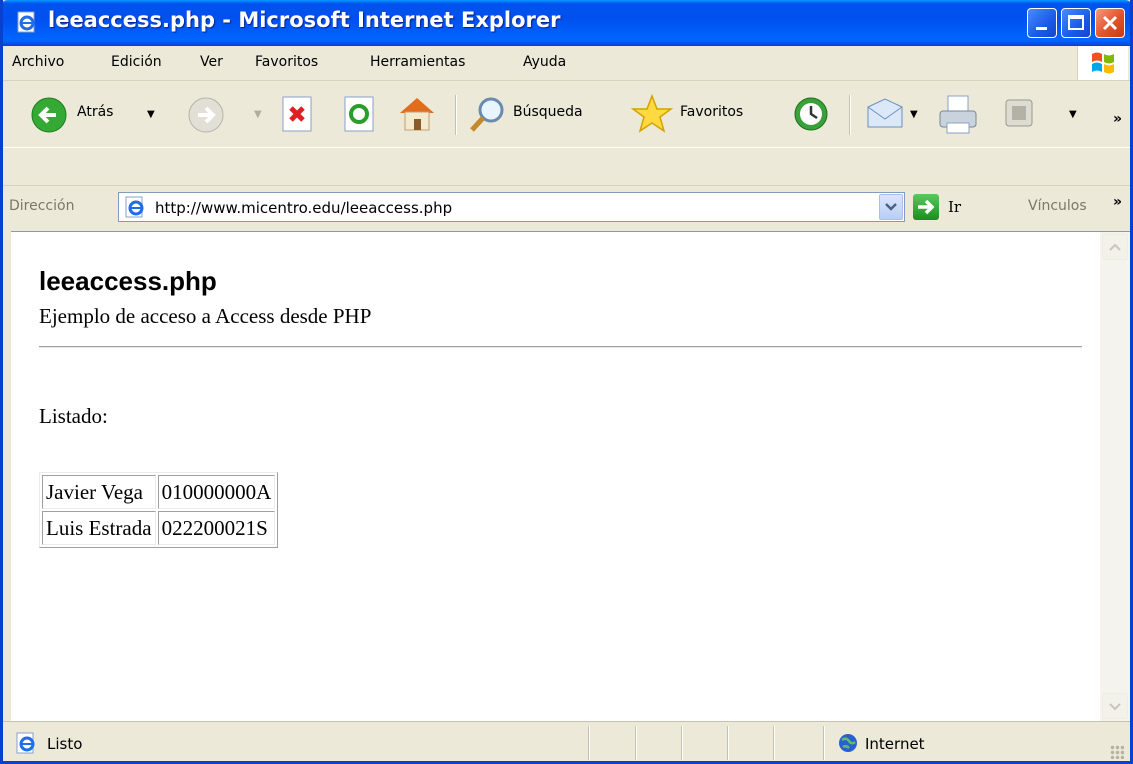  Describe the element at coordinates (560, 347) in the screenshot. I see `horizontal-rule` at that location.